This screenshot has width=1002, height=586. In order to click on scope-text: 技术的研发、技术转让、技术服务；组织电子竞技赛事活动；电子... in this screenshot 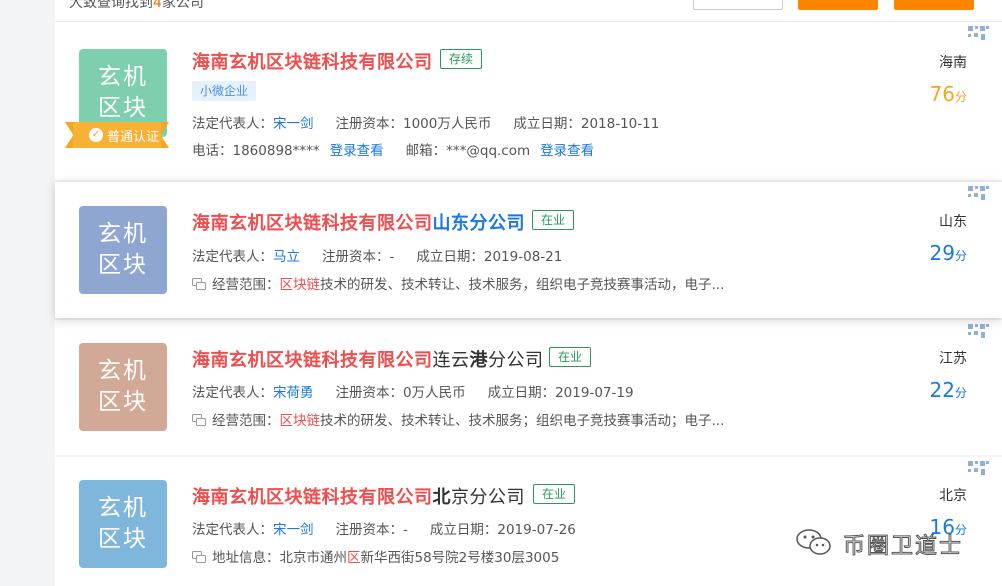, I will do `click(522, 421)`.